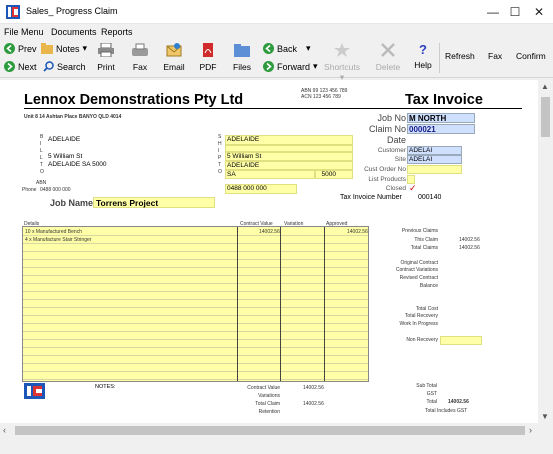 This screenshot has width=553, height=454. Describe the element at coordinates (267, 404) in the screenshot. I see `total-claim-label: Total Claim` at that location.